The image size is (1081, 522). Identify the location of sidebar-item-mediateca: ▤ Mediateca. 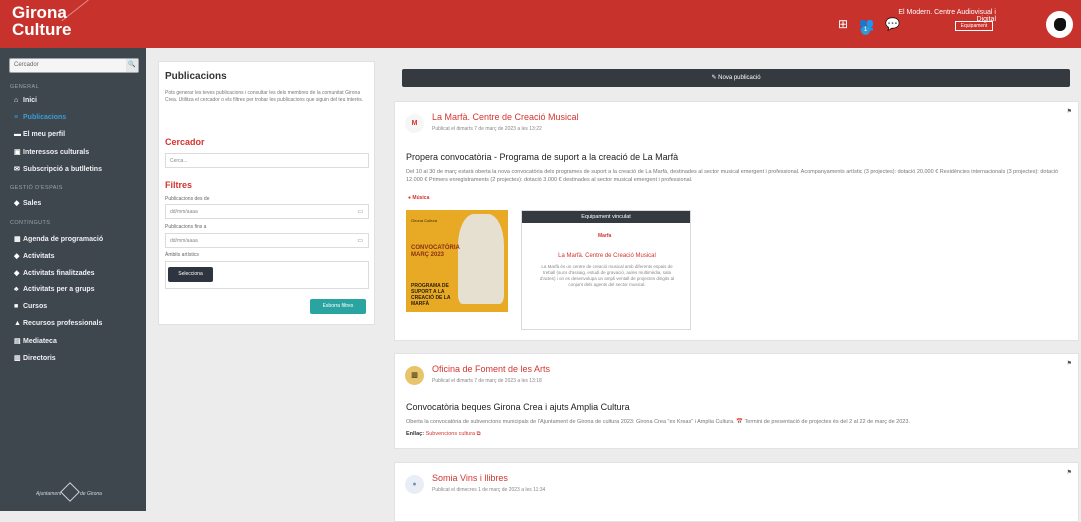
(35, 341).